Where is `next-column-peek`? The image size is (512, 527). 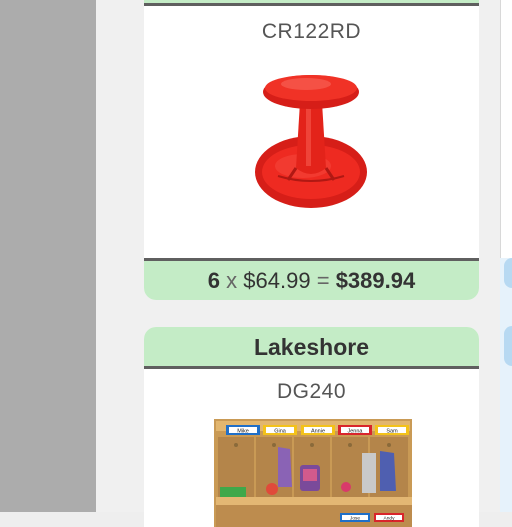
next-column-peek is located at coordinates (506, 256).